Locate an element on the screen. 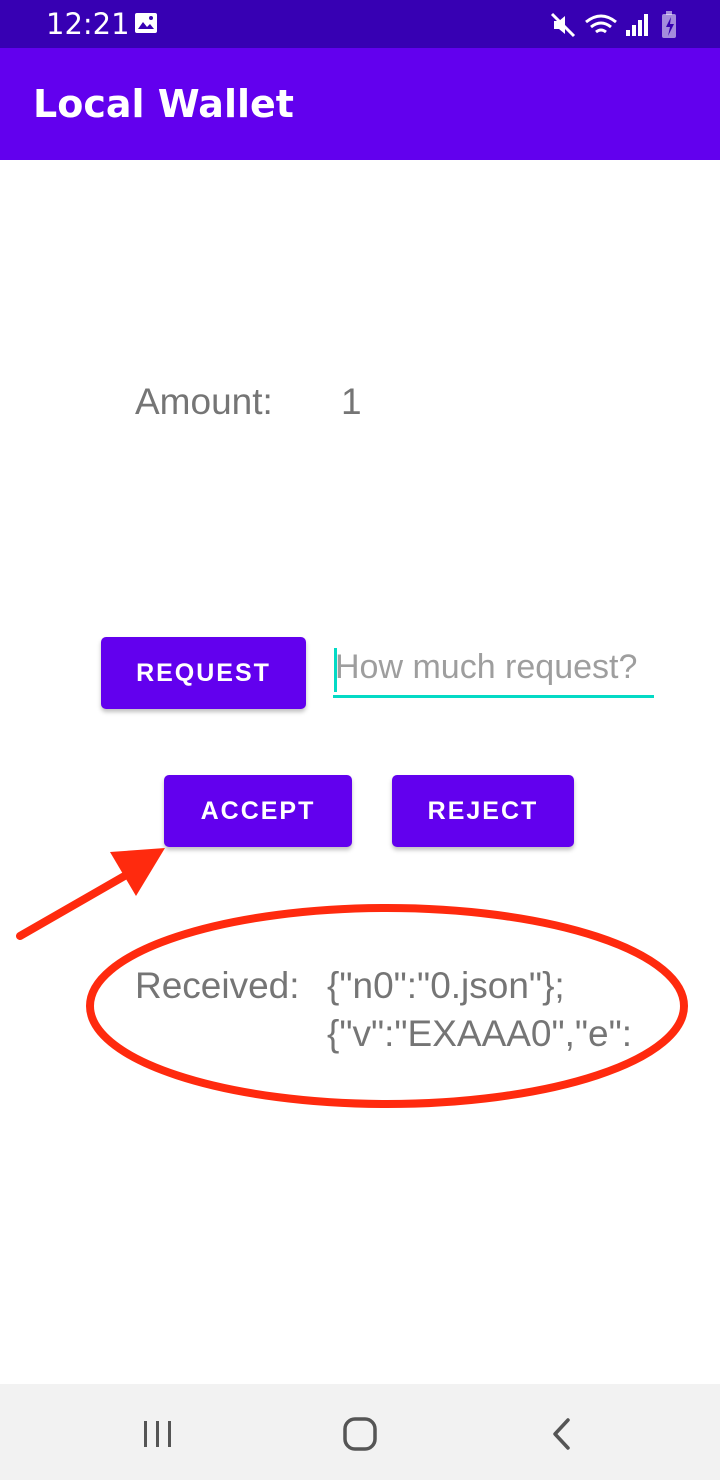 The image size is (720, 1480). reject-button: REJECT is located at coordinates (483, 811).